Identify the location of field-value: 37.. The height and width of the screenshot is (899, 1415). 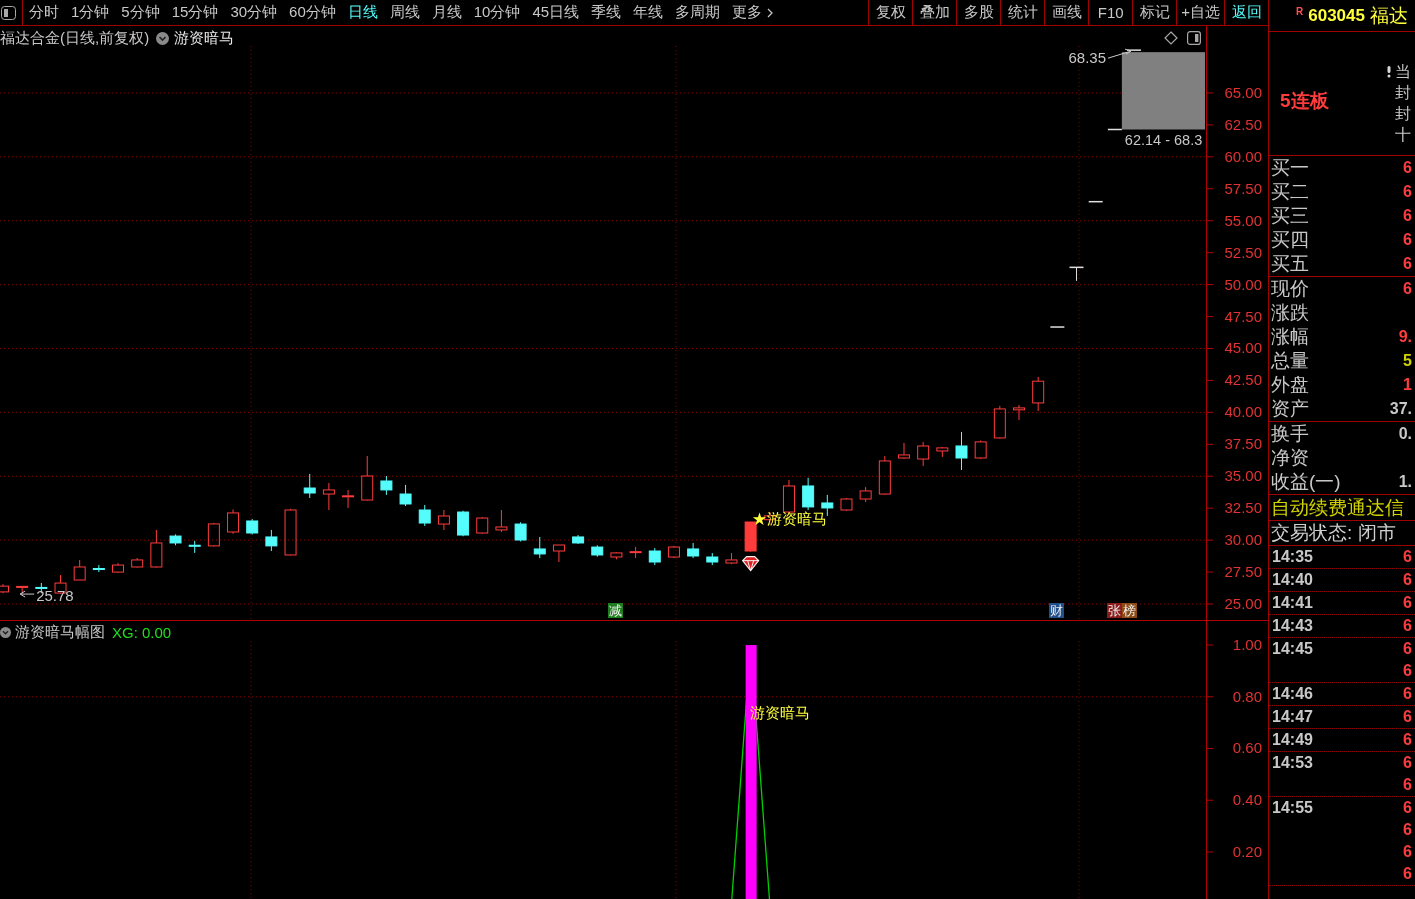
(1400, 409).